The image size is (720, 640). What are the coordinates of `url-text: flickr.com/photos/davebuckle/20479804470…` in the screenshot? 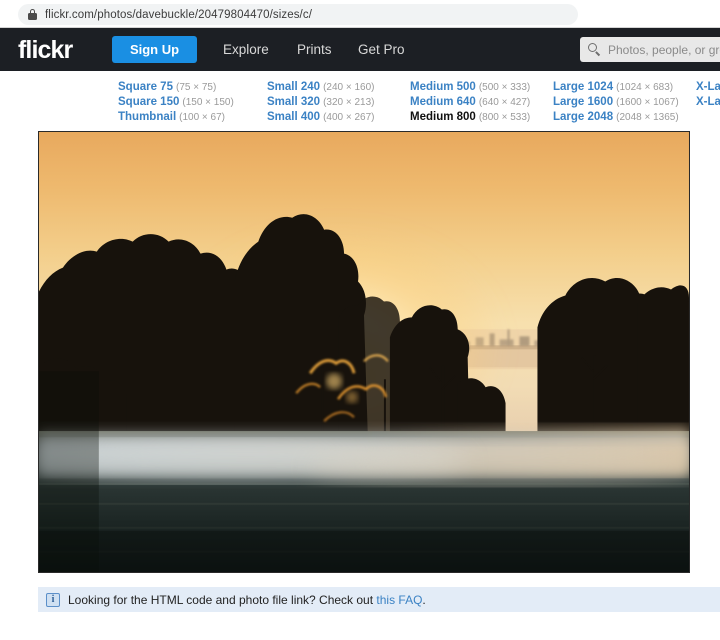 It's located at (179, 14).